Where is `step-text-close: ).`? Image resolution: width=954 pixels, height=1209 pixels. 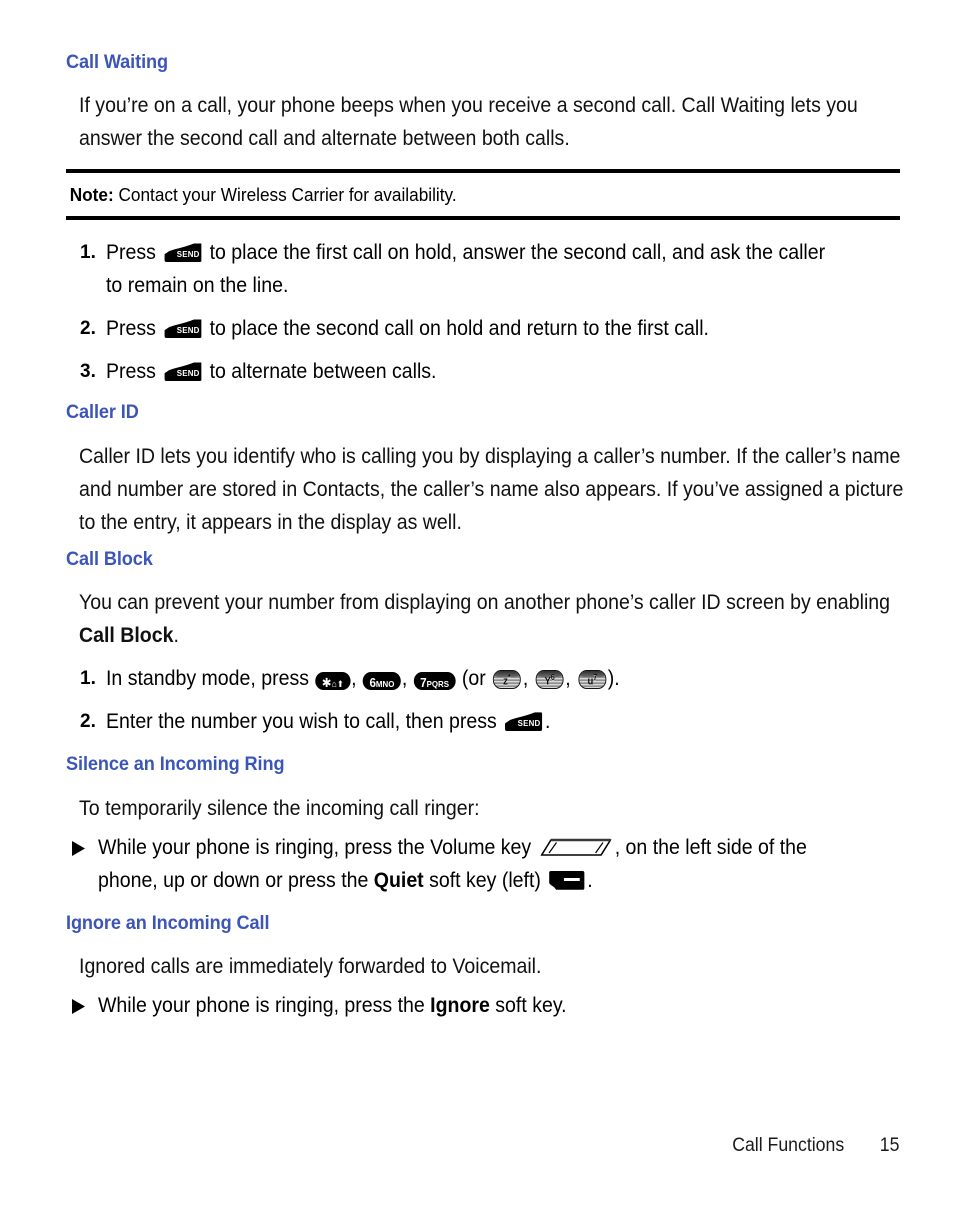
step-text-close: ). is located at coordinates (613, 679).